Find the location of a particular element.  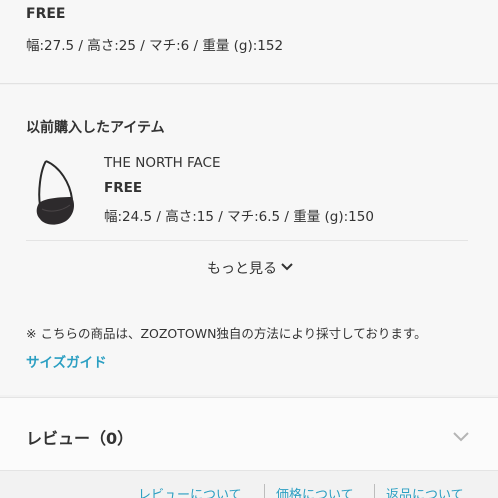

review-about-link: レビューについて is located at coordinates (190, 491).